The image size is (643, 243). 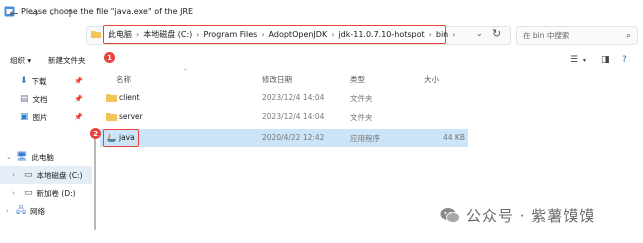 What do you see at coordinates (131, 116) in the screenshot?
I see `file-name: server` at bounding box center [131, 116].